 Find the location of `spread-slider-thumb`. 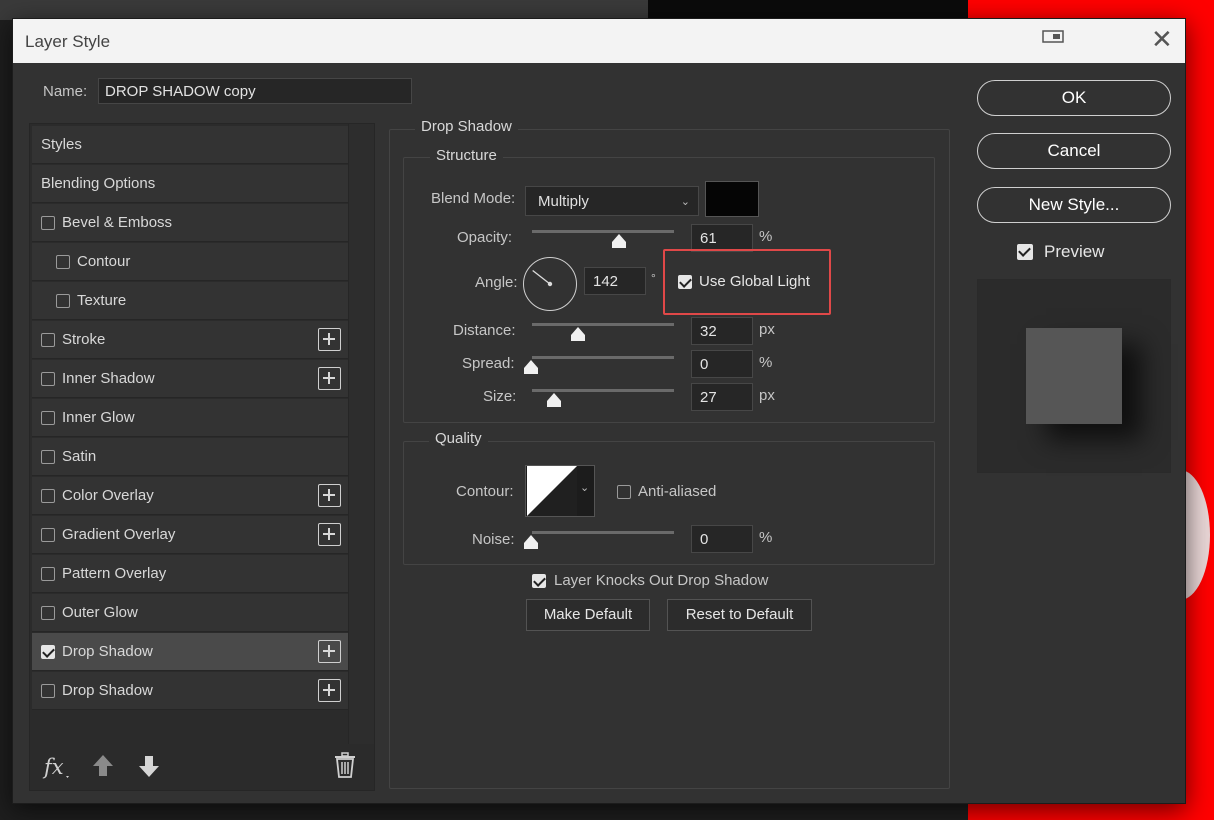

spread-slider-thumb is located at coordinates (531, 367).